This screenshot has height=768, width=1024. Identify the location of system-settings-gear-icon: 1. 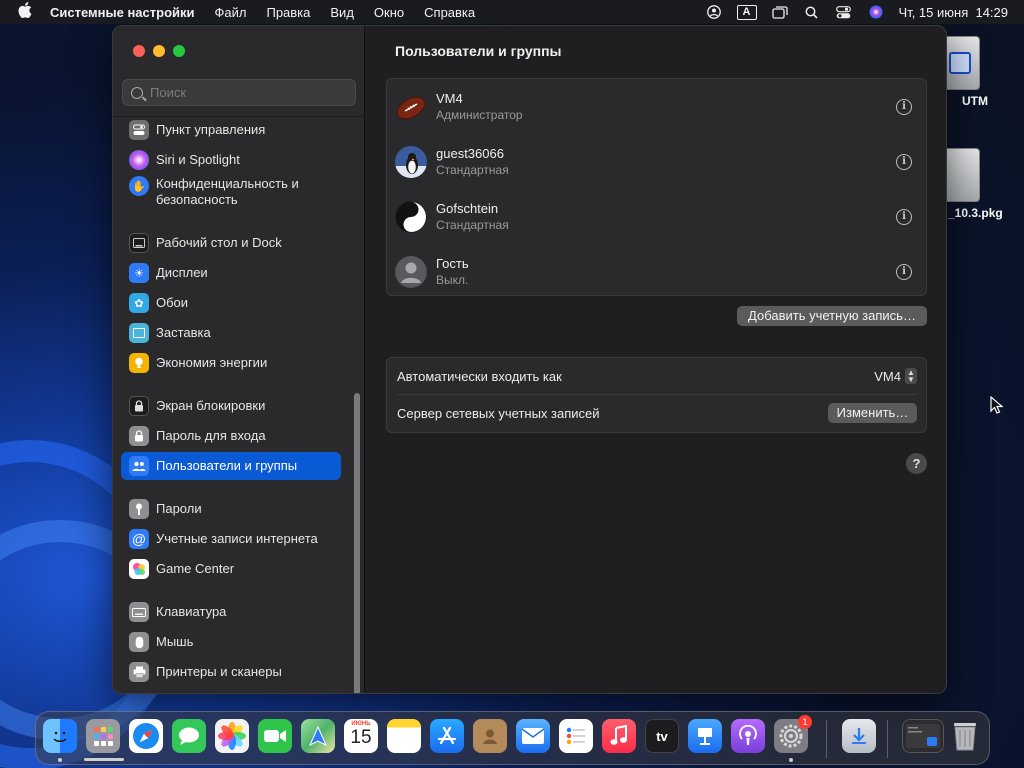
(793, 734).